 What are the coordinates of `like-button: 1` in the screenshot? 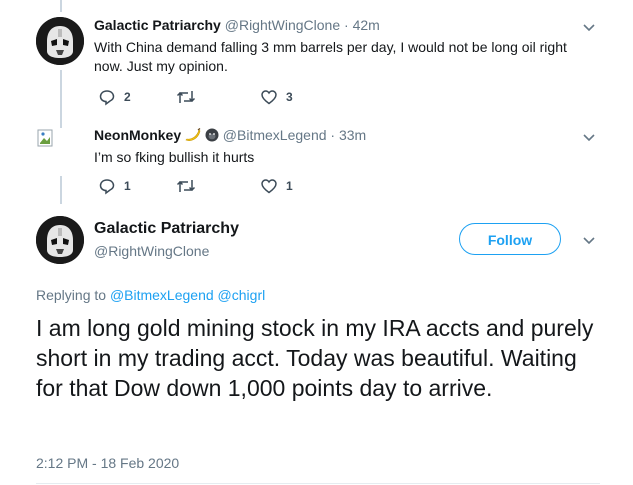 It's located at (276, 186).